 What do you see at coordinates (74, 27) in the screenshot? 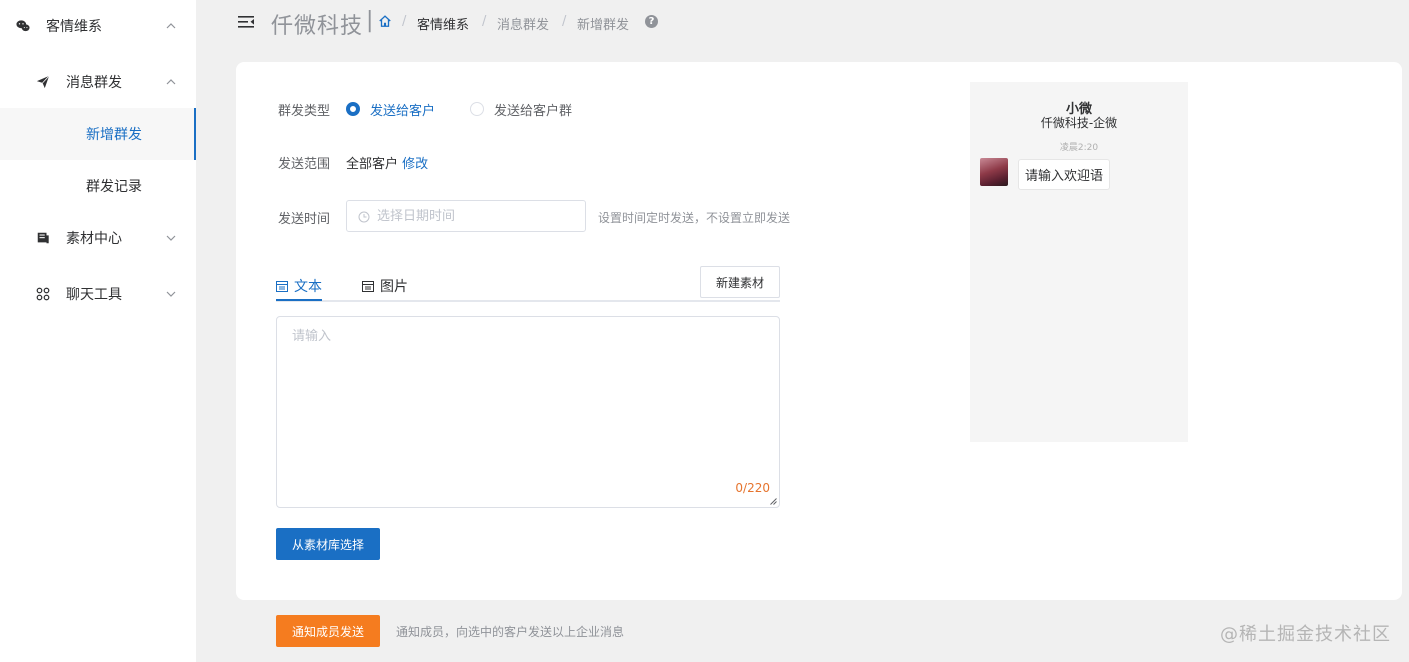
I see `sidebar-item-label: 客情维系` at bounding box center [74, 27].